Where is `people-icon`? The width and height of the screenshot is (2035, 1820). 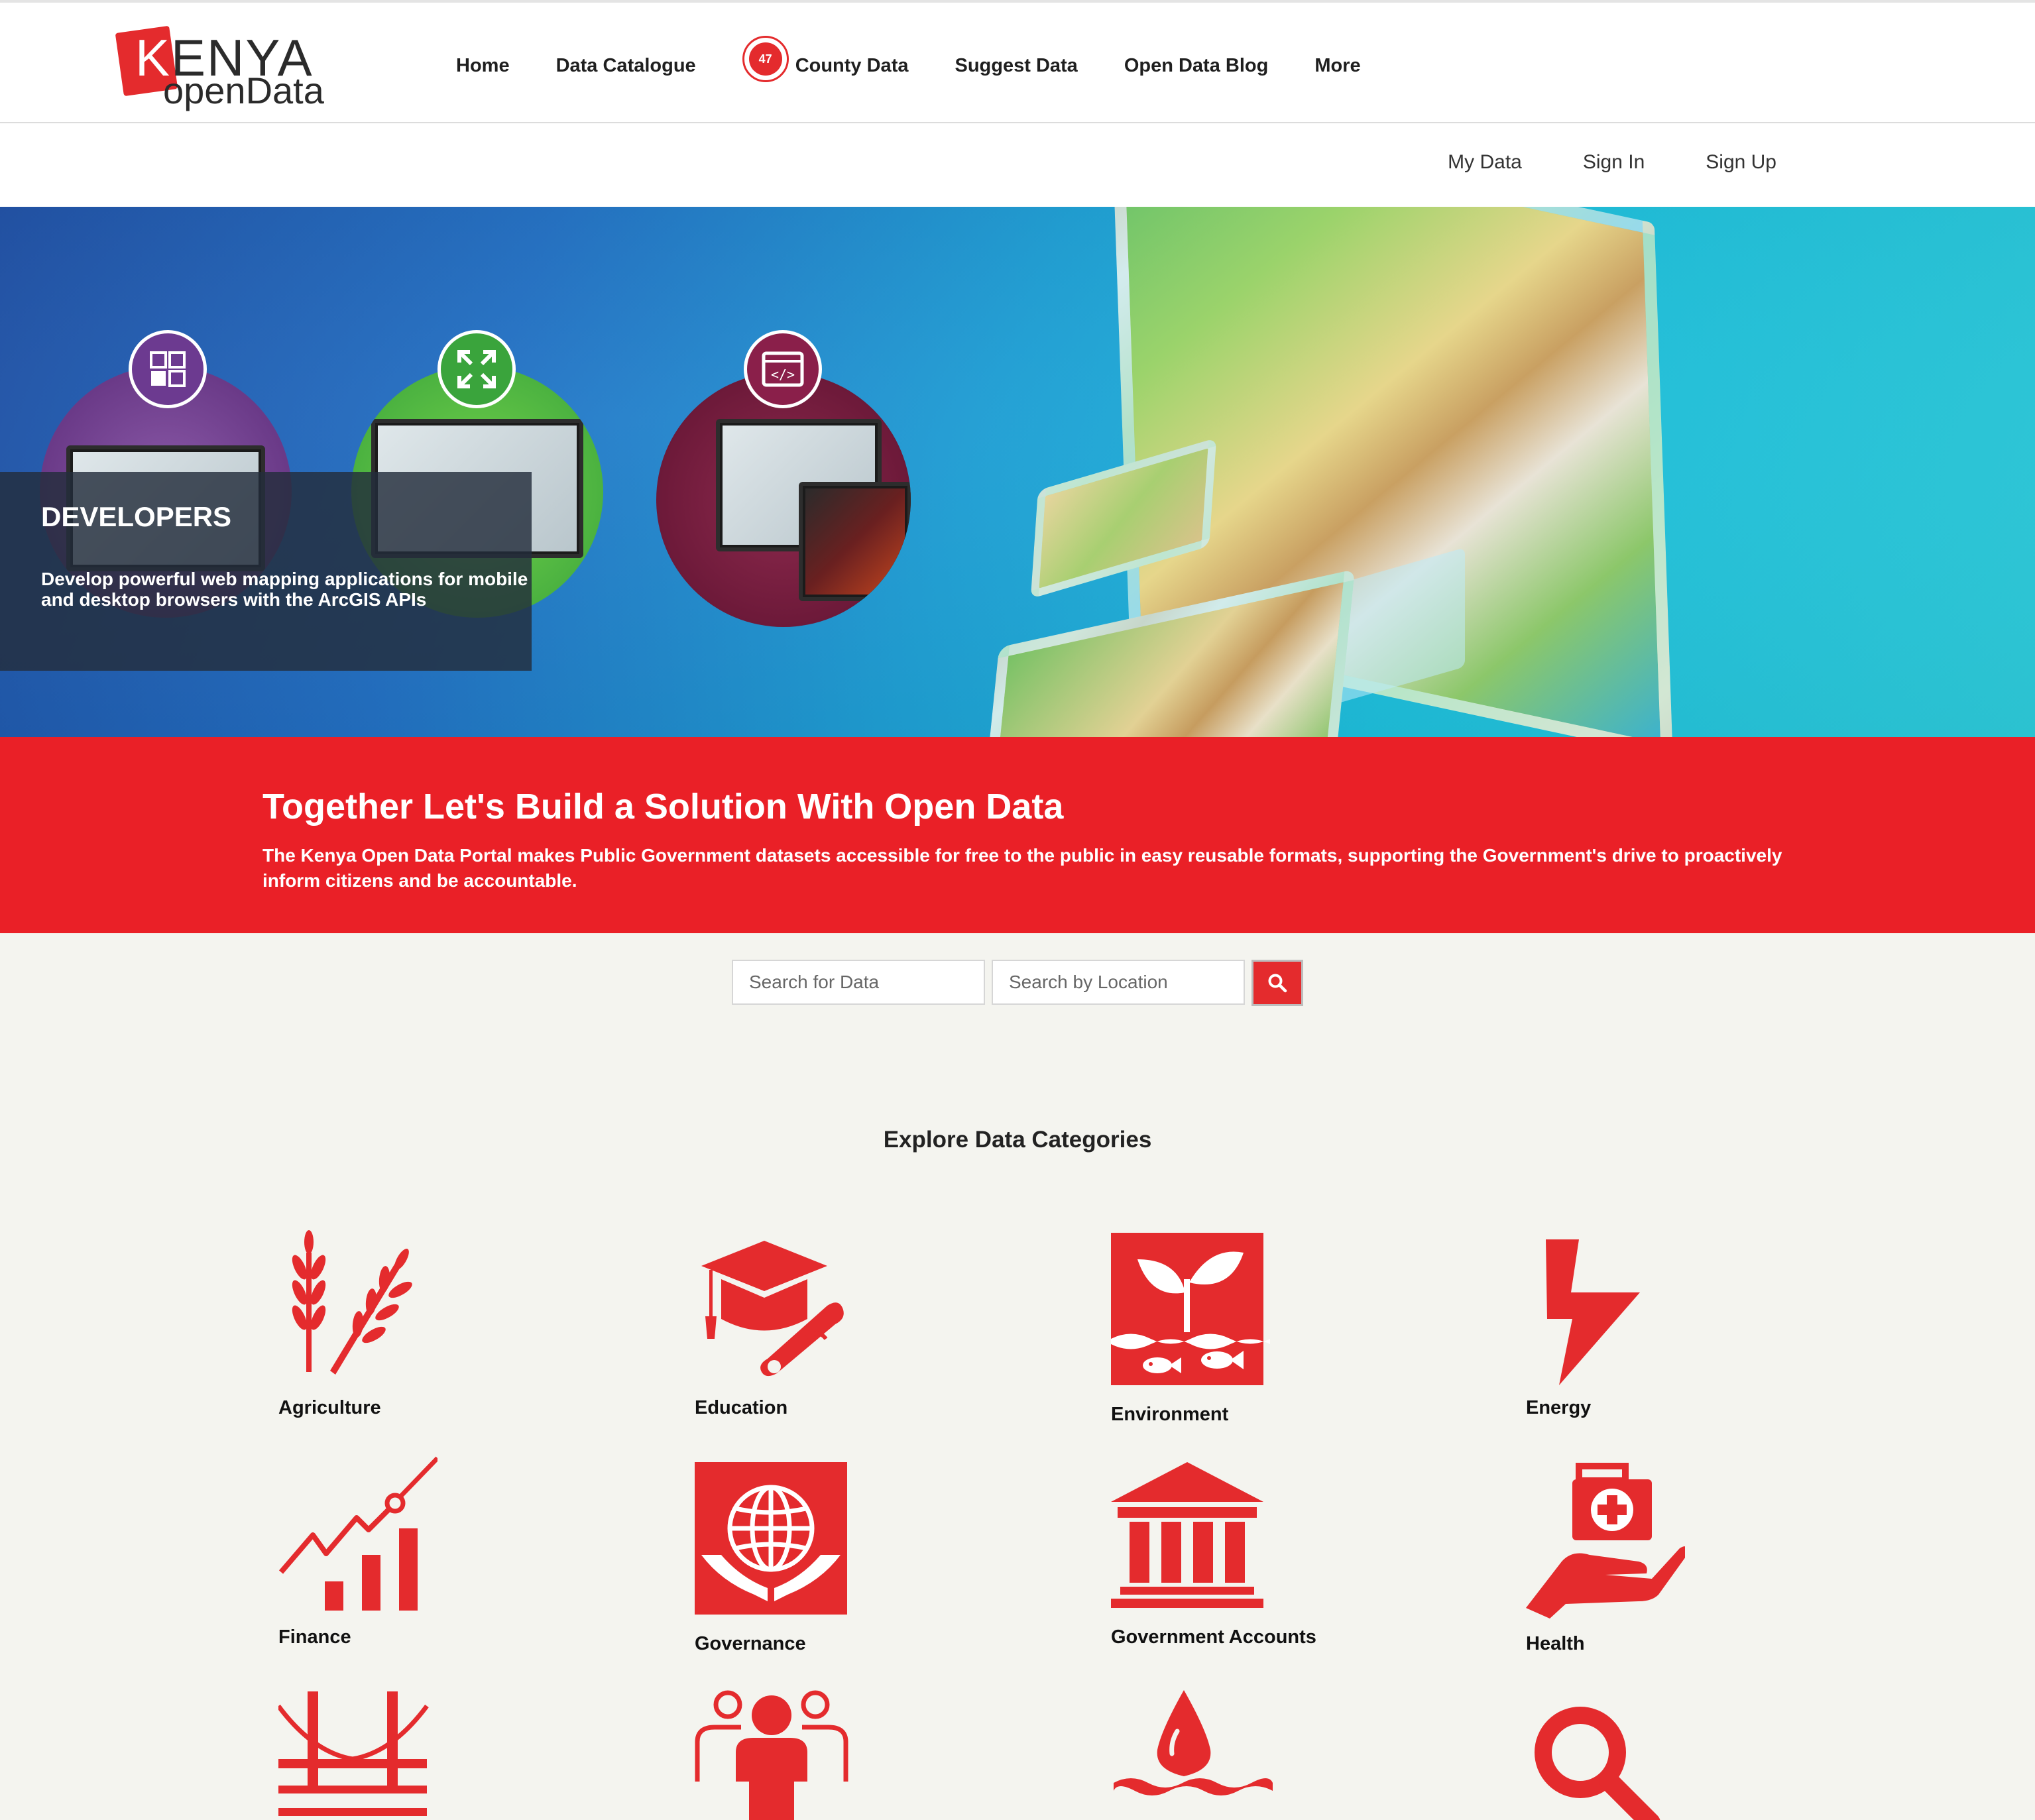 people-icon is located at coordinates (771, 1755).